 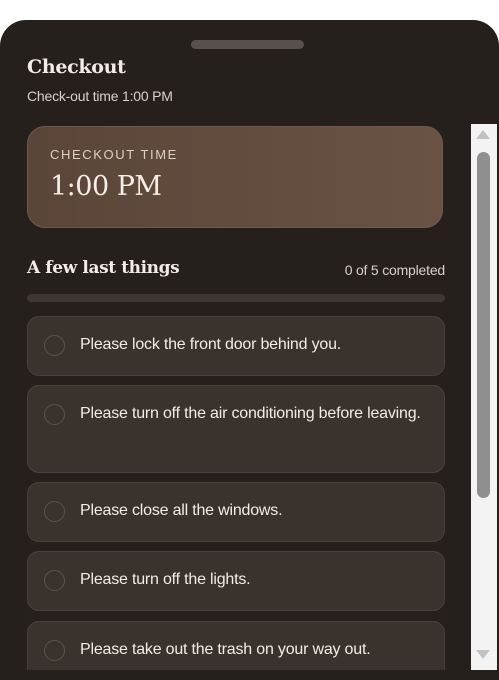 I want to click on tasks-section-title: A few last things, so click(x=103, y=268).